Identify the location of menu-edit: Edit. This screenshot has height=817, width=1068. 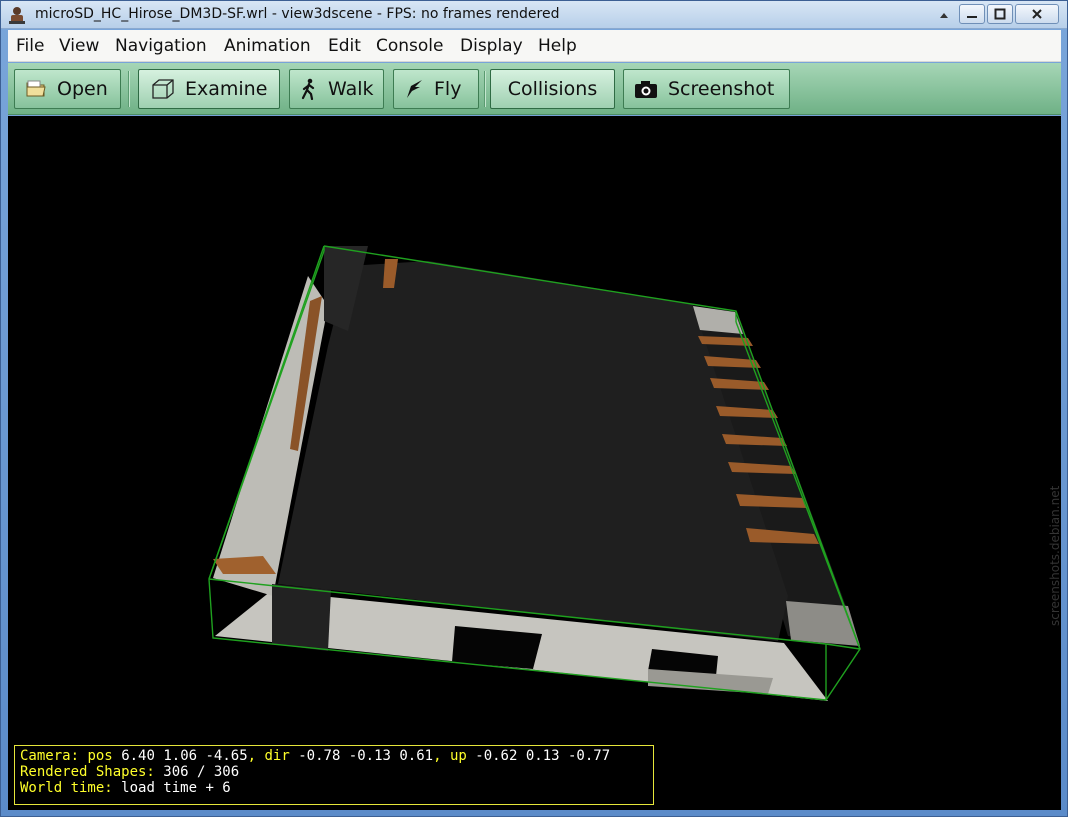
(344, 46).